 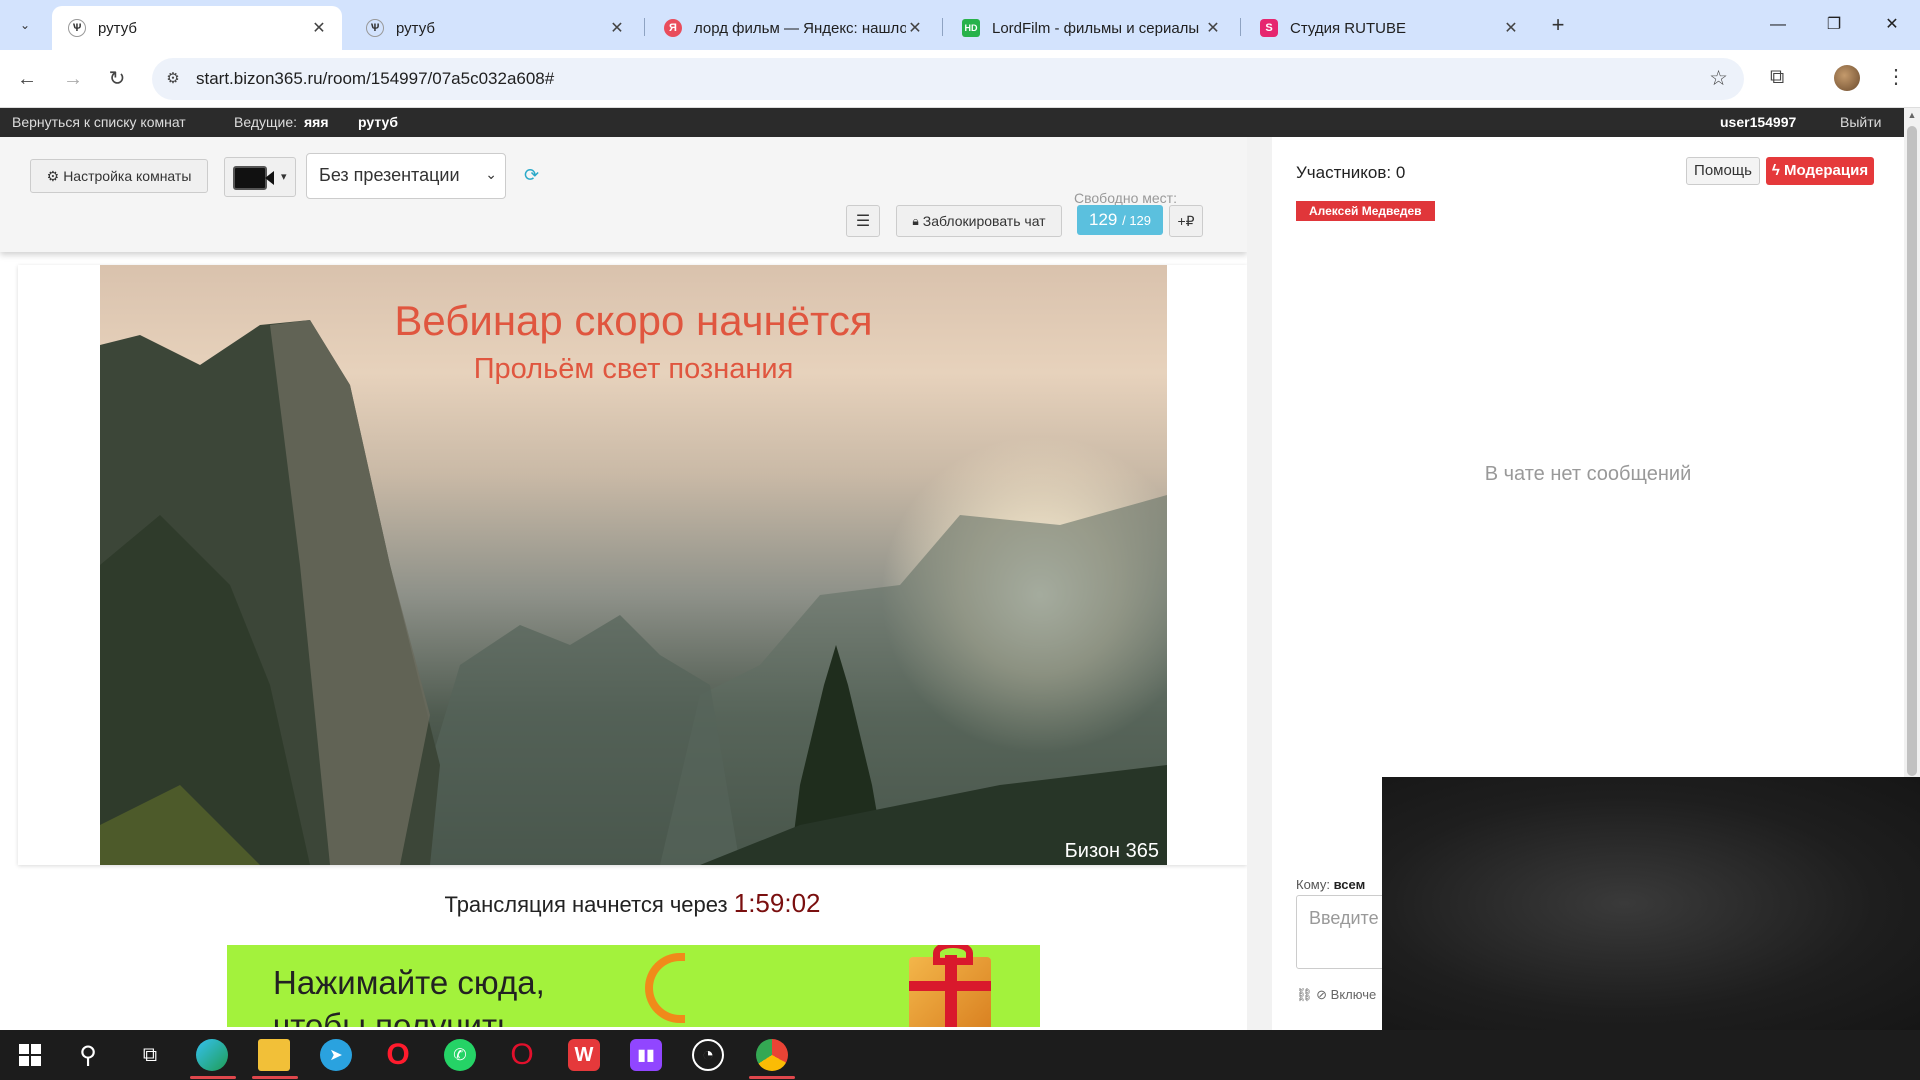 I want to click on camera-lens-icon, so click(x=269, y=178).